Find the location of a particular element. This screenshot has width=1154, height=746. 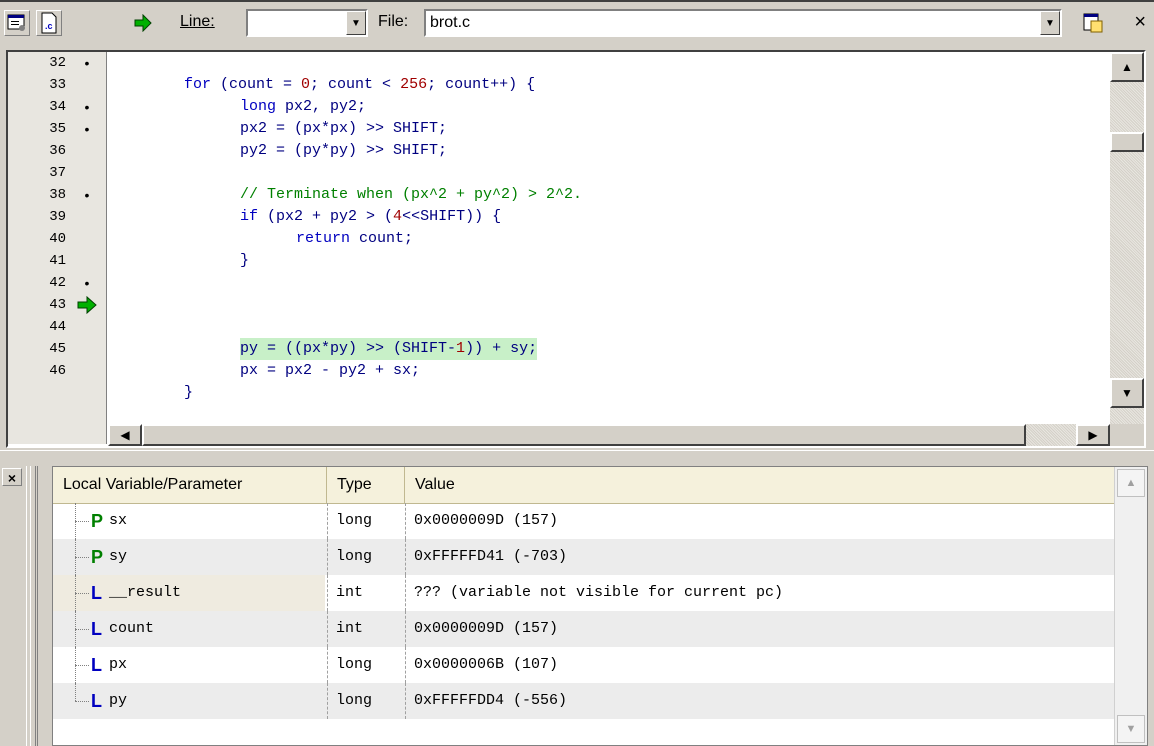

scroll-up-arrow-icon: ▲ is located at coordinates (1127, 67).